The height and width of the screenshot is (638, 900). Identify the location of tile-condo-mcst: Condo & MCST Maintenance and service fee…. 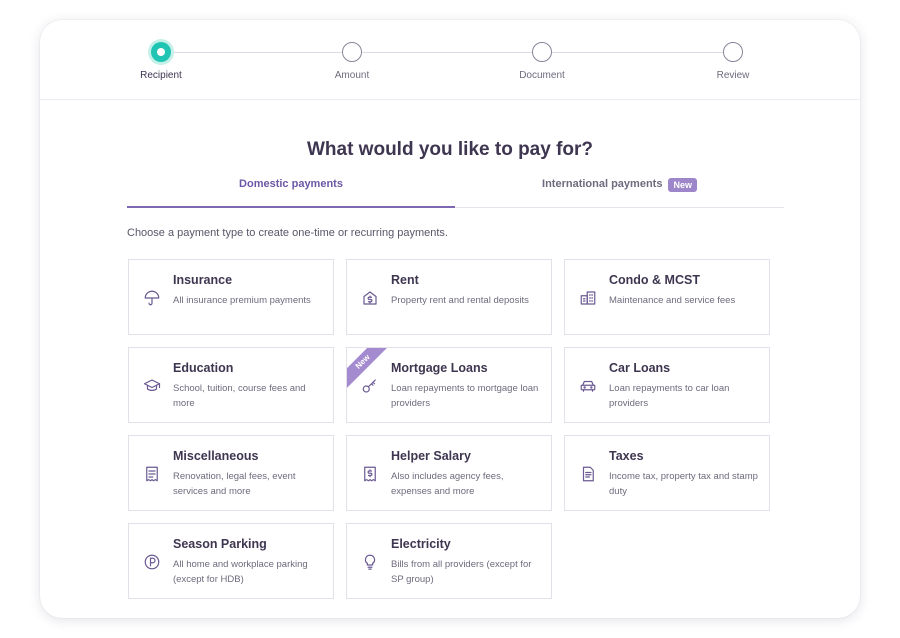
(667, 297).